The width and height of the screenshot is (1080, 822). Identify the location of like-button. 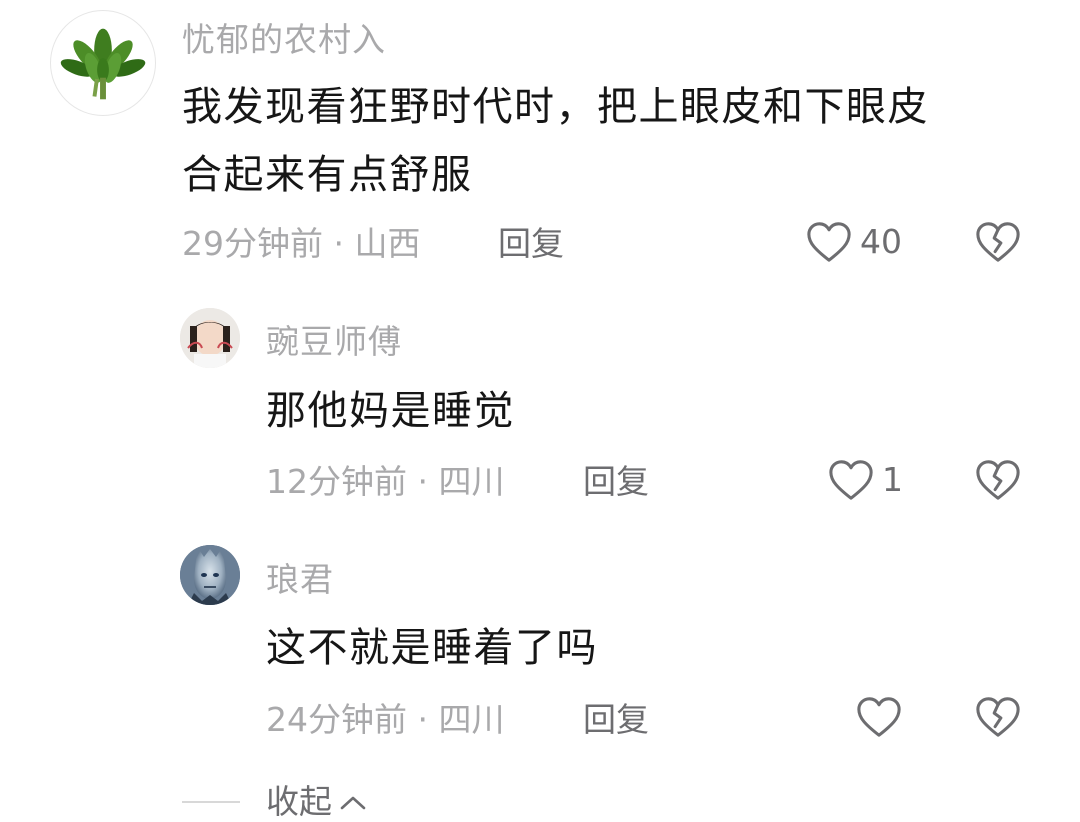
(883, 717).